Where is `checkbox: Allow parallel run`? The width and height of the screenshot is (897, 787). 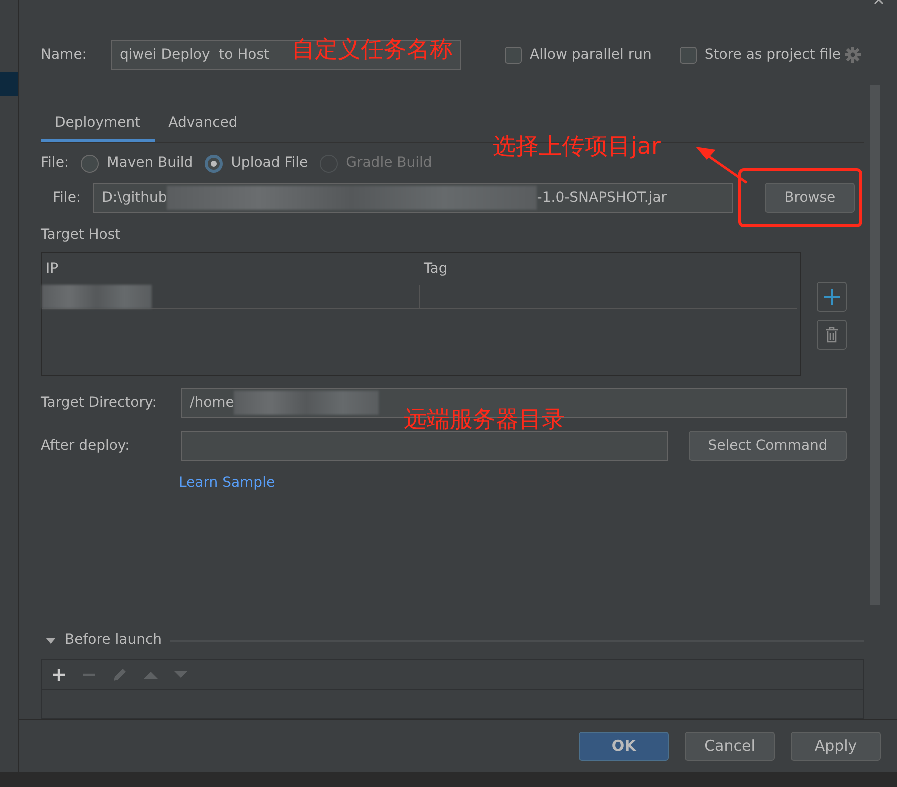
checkbox: Allow parallel run is located at coordinates (578, 55).